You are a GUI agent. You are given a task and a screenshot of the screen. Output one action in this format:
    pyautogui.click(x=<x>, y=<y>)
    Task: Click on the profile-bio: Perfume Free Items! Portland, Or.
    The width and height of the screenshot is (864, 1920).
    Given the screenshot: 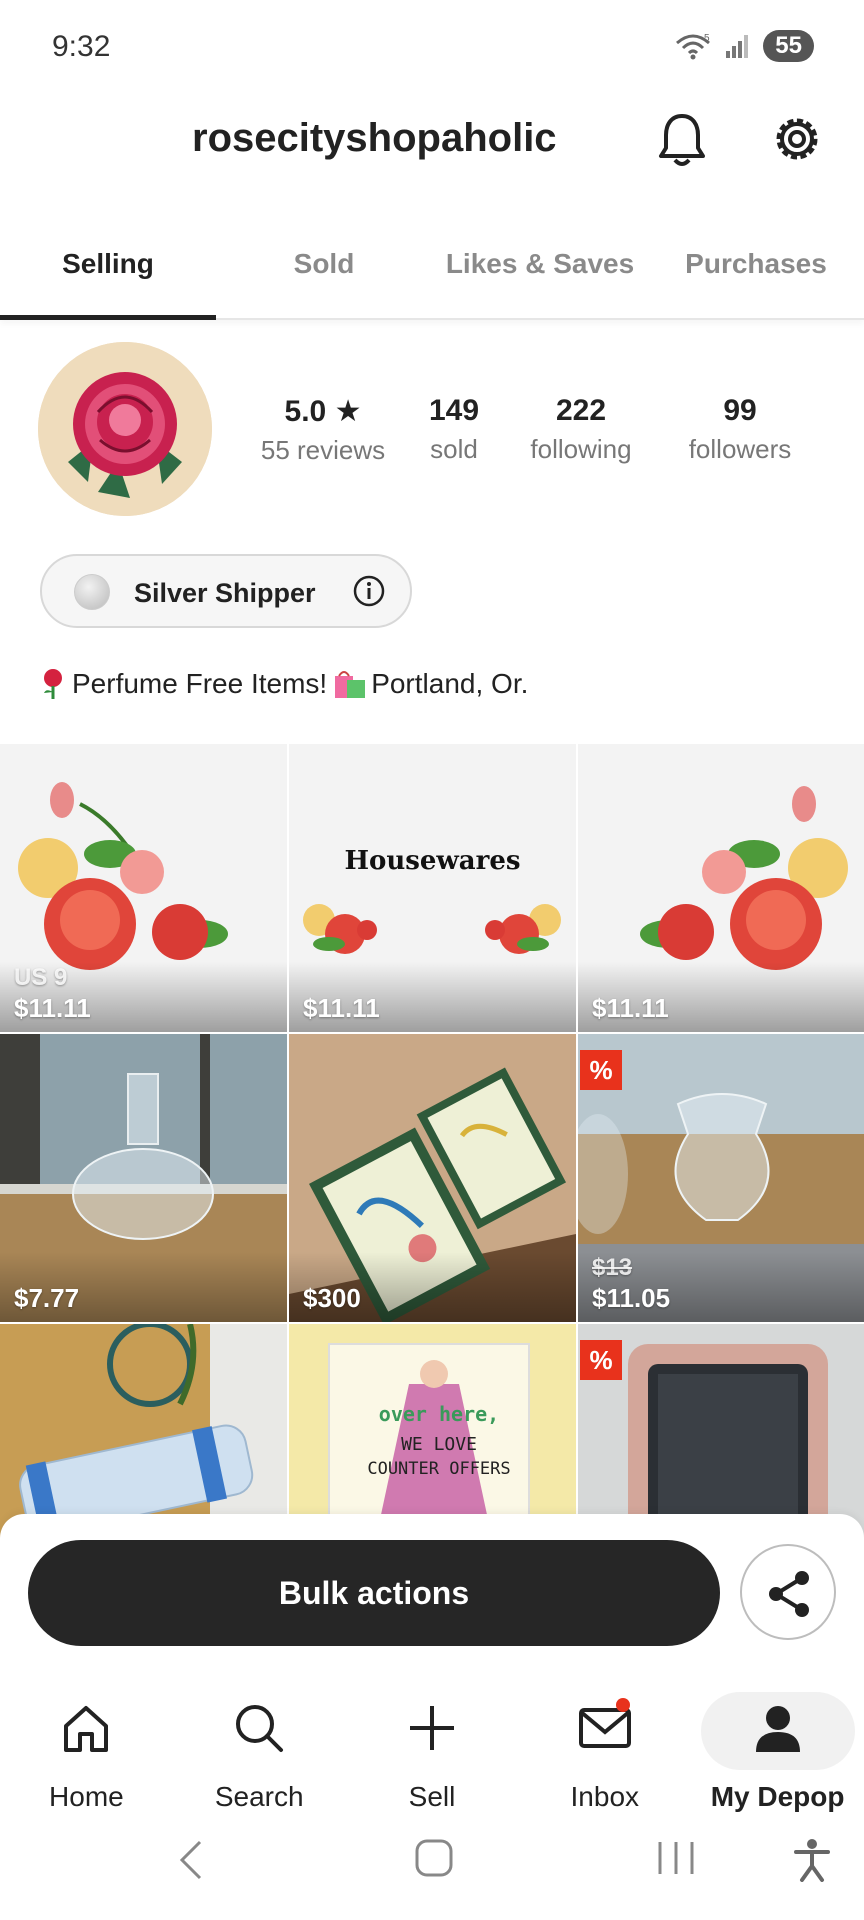 What is the action you would take?
    pyautogui.click(x=283, y=684)
    